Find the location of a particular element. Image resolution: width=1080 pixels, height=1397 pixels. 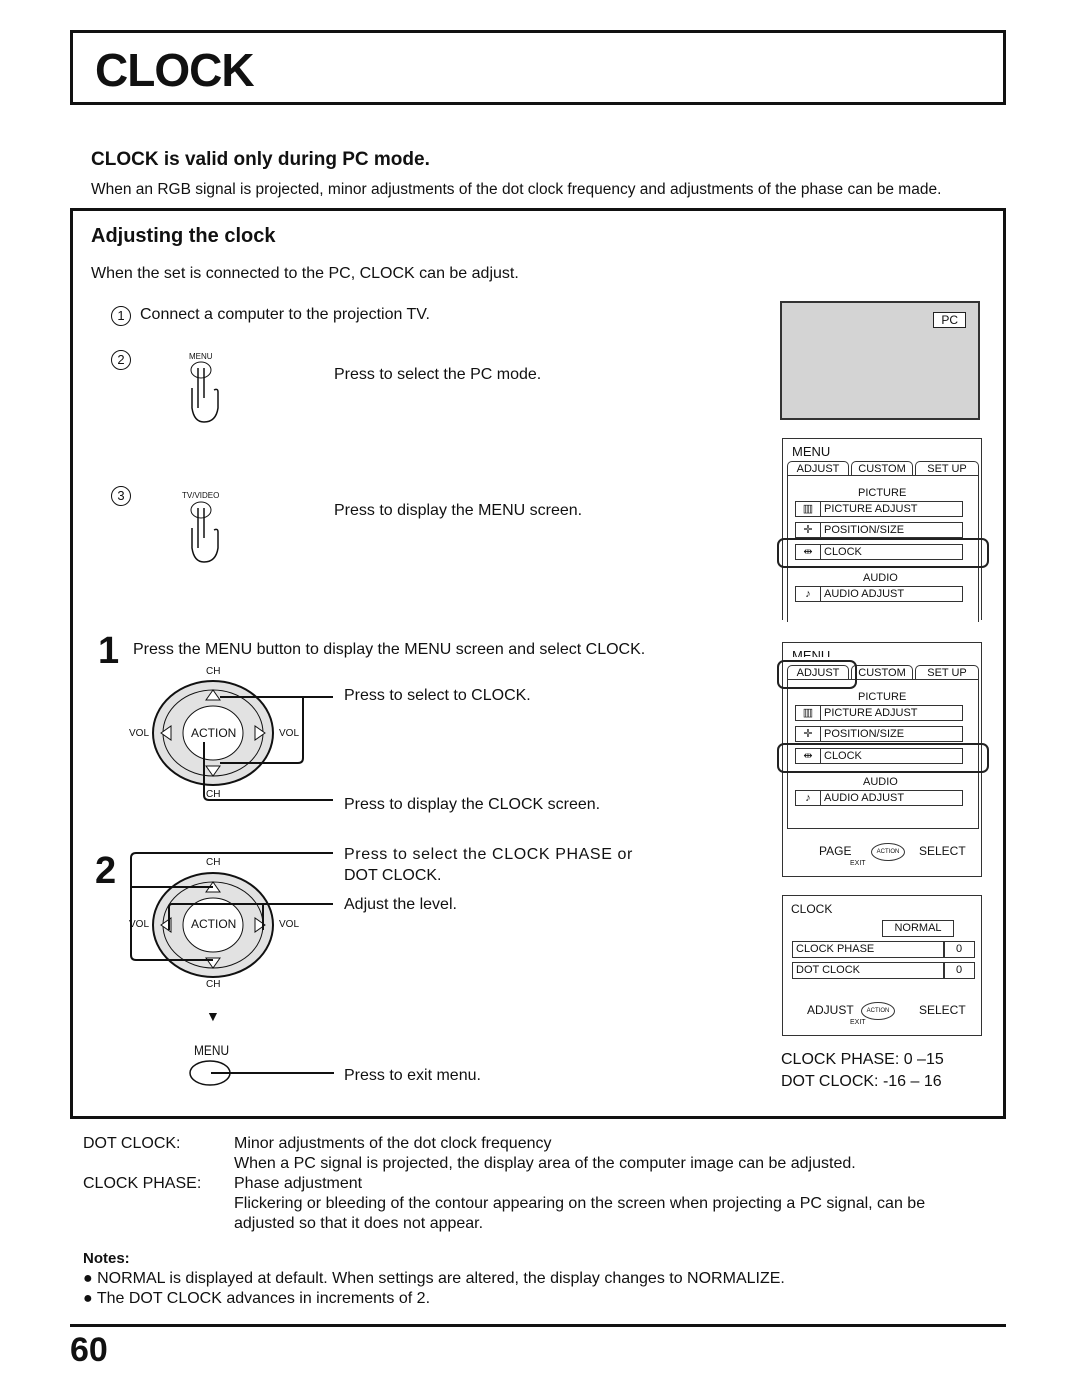

action-instruction: Press to display the CLOCK screen. is located at coordinates (472, 804).